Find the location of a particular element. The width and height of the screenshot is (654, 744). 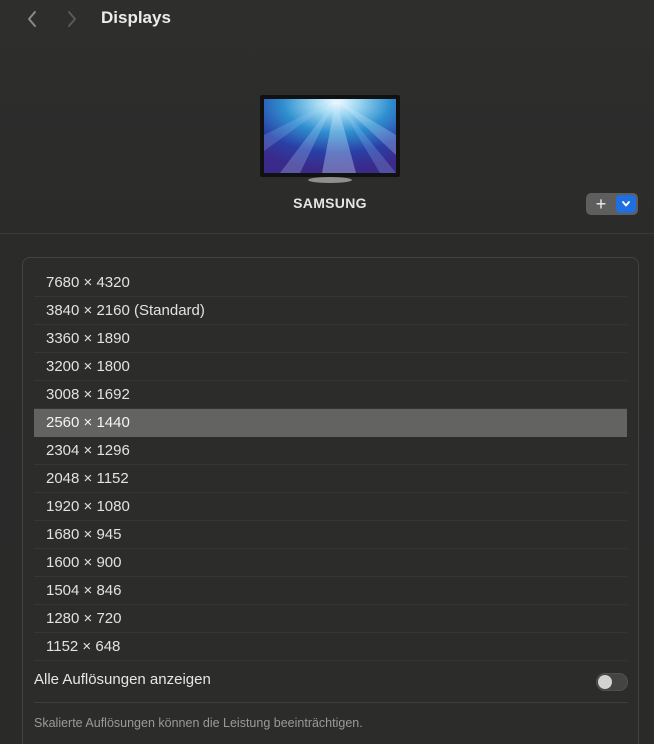

add-button: + is located at coordinates (601, 204).